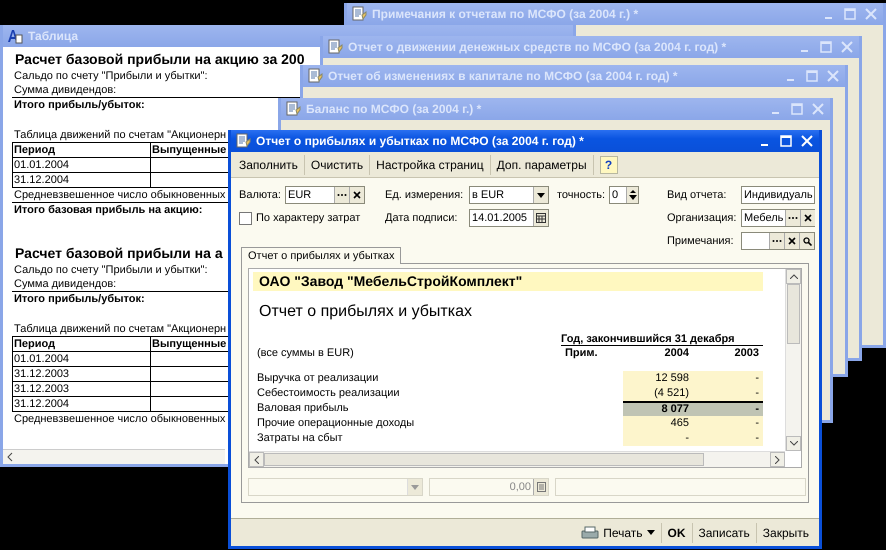 This screenshot has width=886, height=550. Describe the element at coordinates (110, 270) in the screenshot. I see `report-line: Сальдо по счету "Прибыли и убытки":` at that location.